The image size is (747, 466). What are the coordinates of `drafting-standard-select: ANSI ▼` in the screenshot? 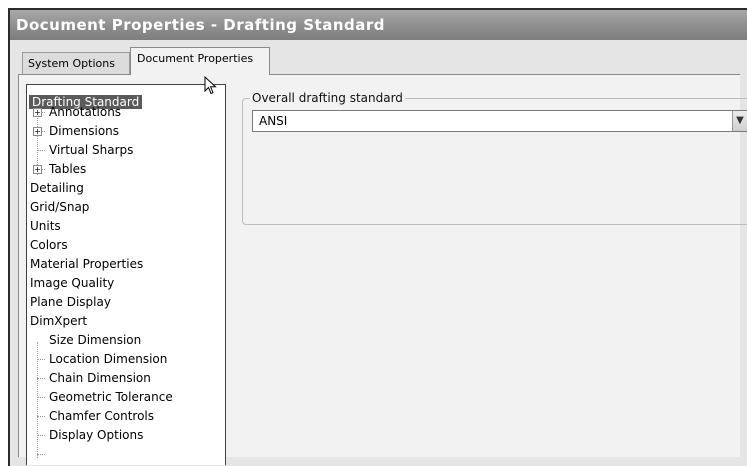 It's located at (499, 121).